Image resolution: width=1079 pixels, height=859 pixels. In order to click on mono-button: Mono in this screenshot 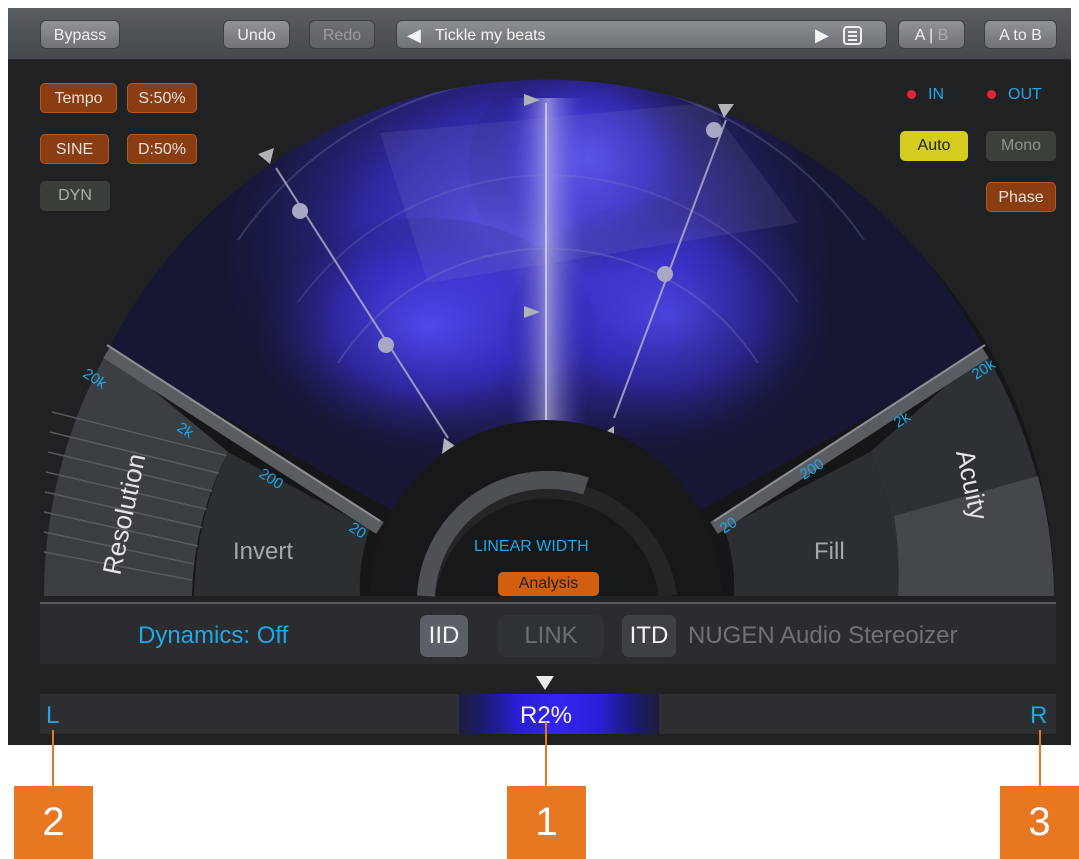, I will do `click(1021, 146)`.